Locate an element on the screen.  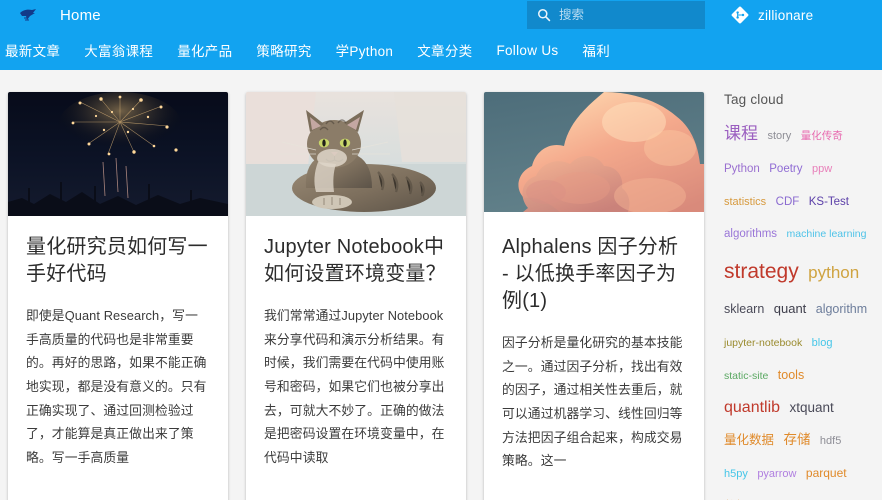
tag-link: 量化数据 is located at coordinates (749, 440).